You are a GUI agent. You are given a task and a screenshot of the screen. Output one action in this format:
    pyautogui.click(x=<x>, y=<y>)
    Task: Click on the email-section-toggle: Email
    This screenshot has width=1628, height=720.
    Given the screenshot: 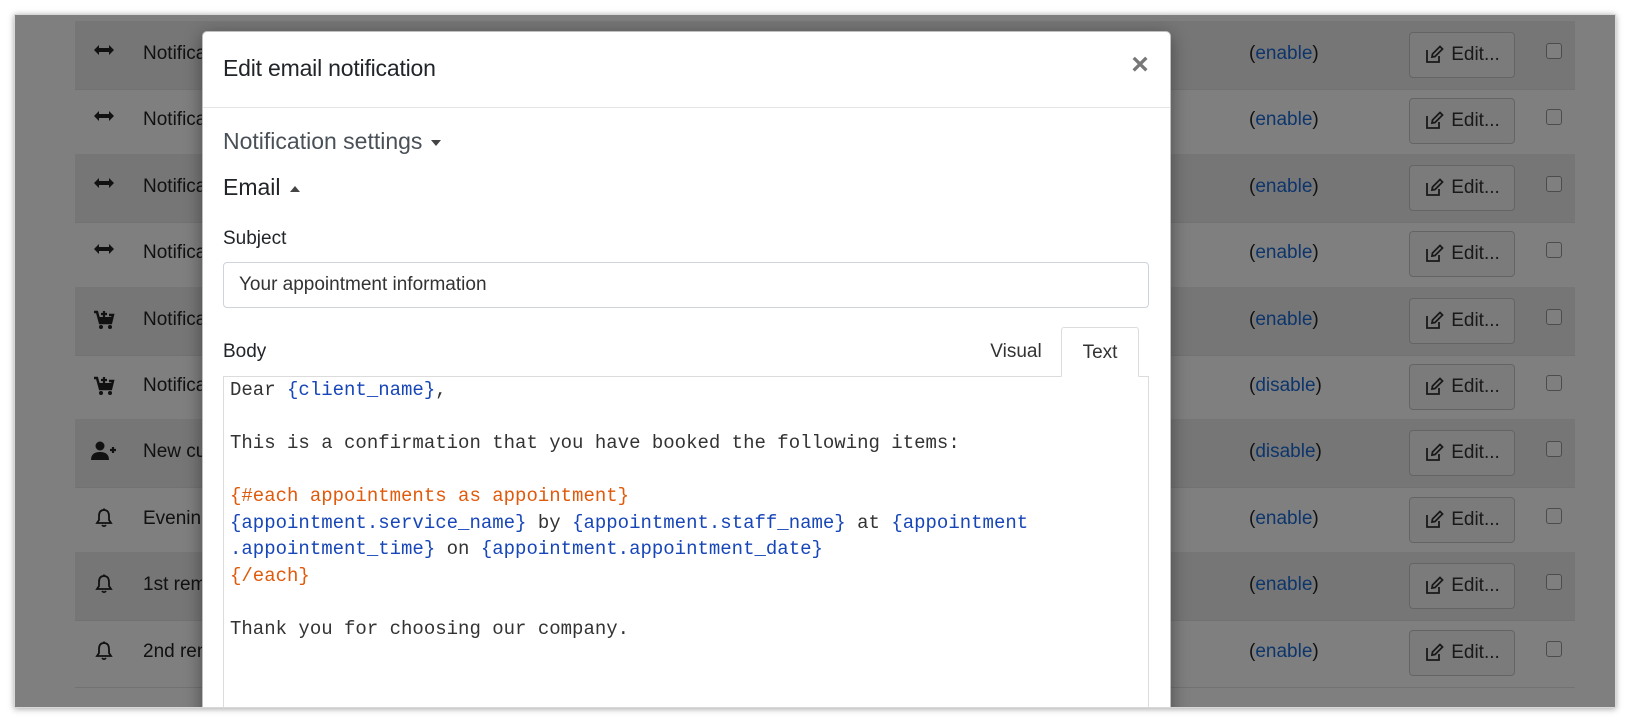 What is the action you would take?
    pyautogui.click(x=261, y=187)
    